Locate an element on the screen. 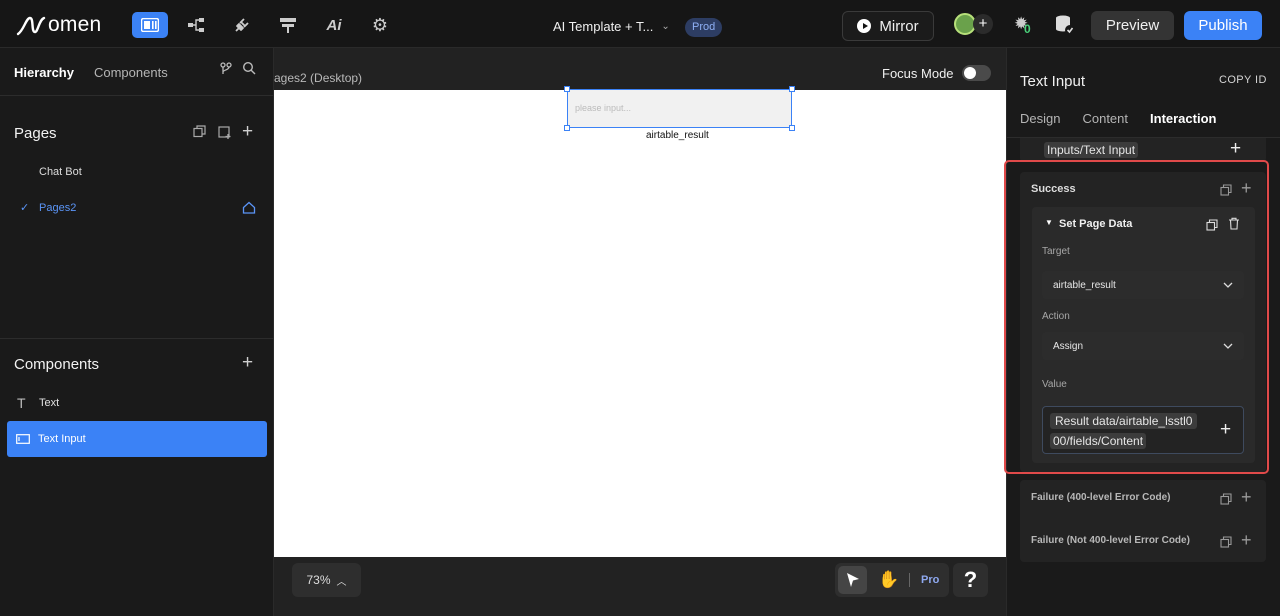 The width and height of the screenshot is (1280, 616). failure-not-400-label: Failure (Not 400-level Error Code) is located at coordinates (1110, 540).